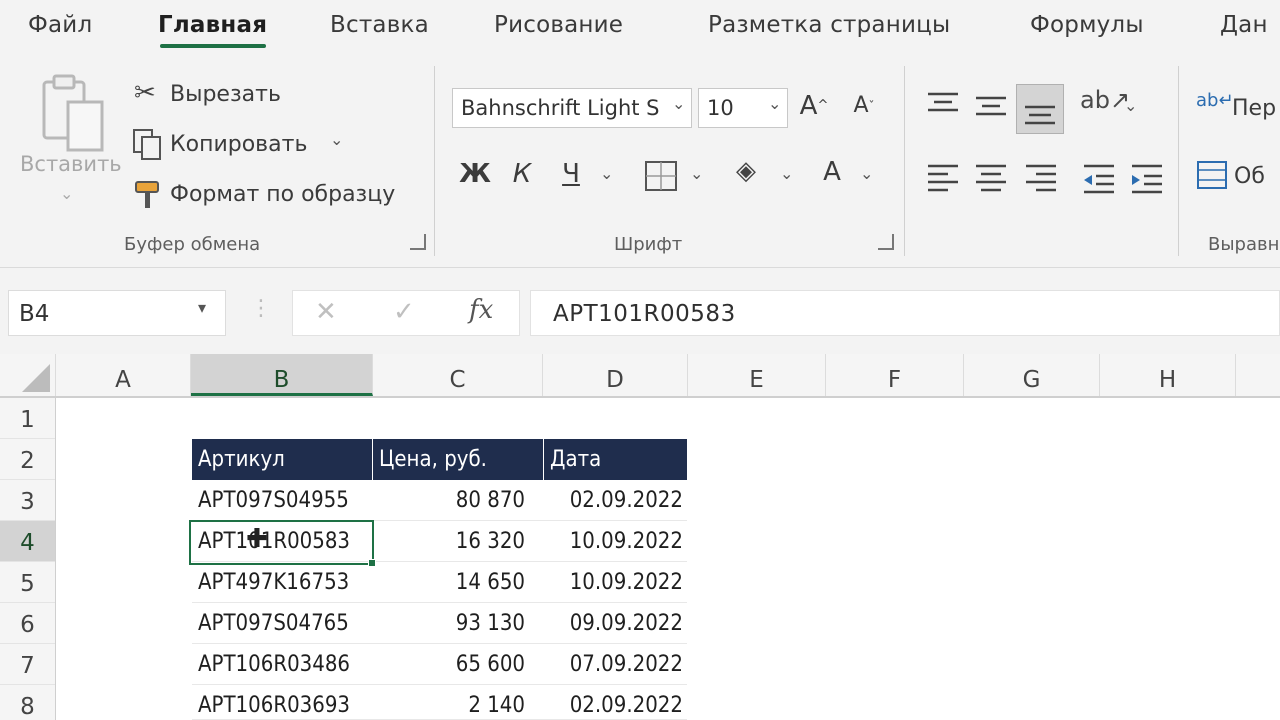 The height and width of the screenshot is (720, 1280). I want to click on cell-cursor-icon: ✚, so click(257, 539).